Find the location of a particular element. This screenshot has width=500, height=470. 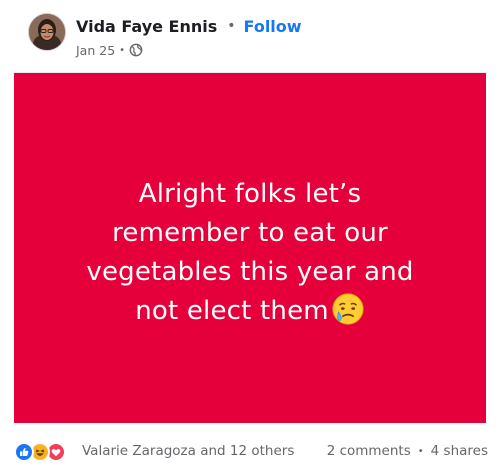

post-text-line-last: not elect them is located at coordinates (250, 311).